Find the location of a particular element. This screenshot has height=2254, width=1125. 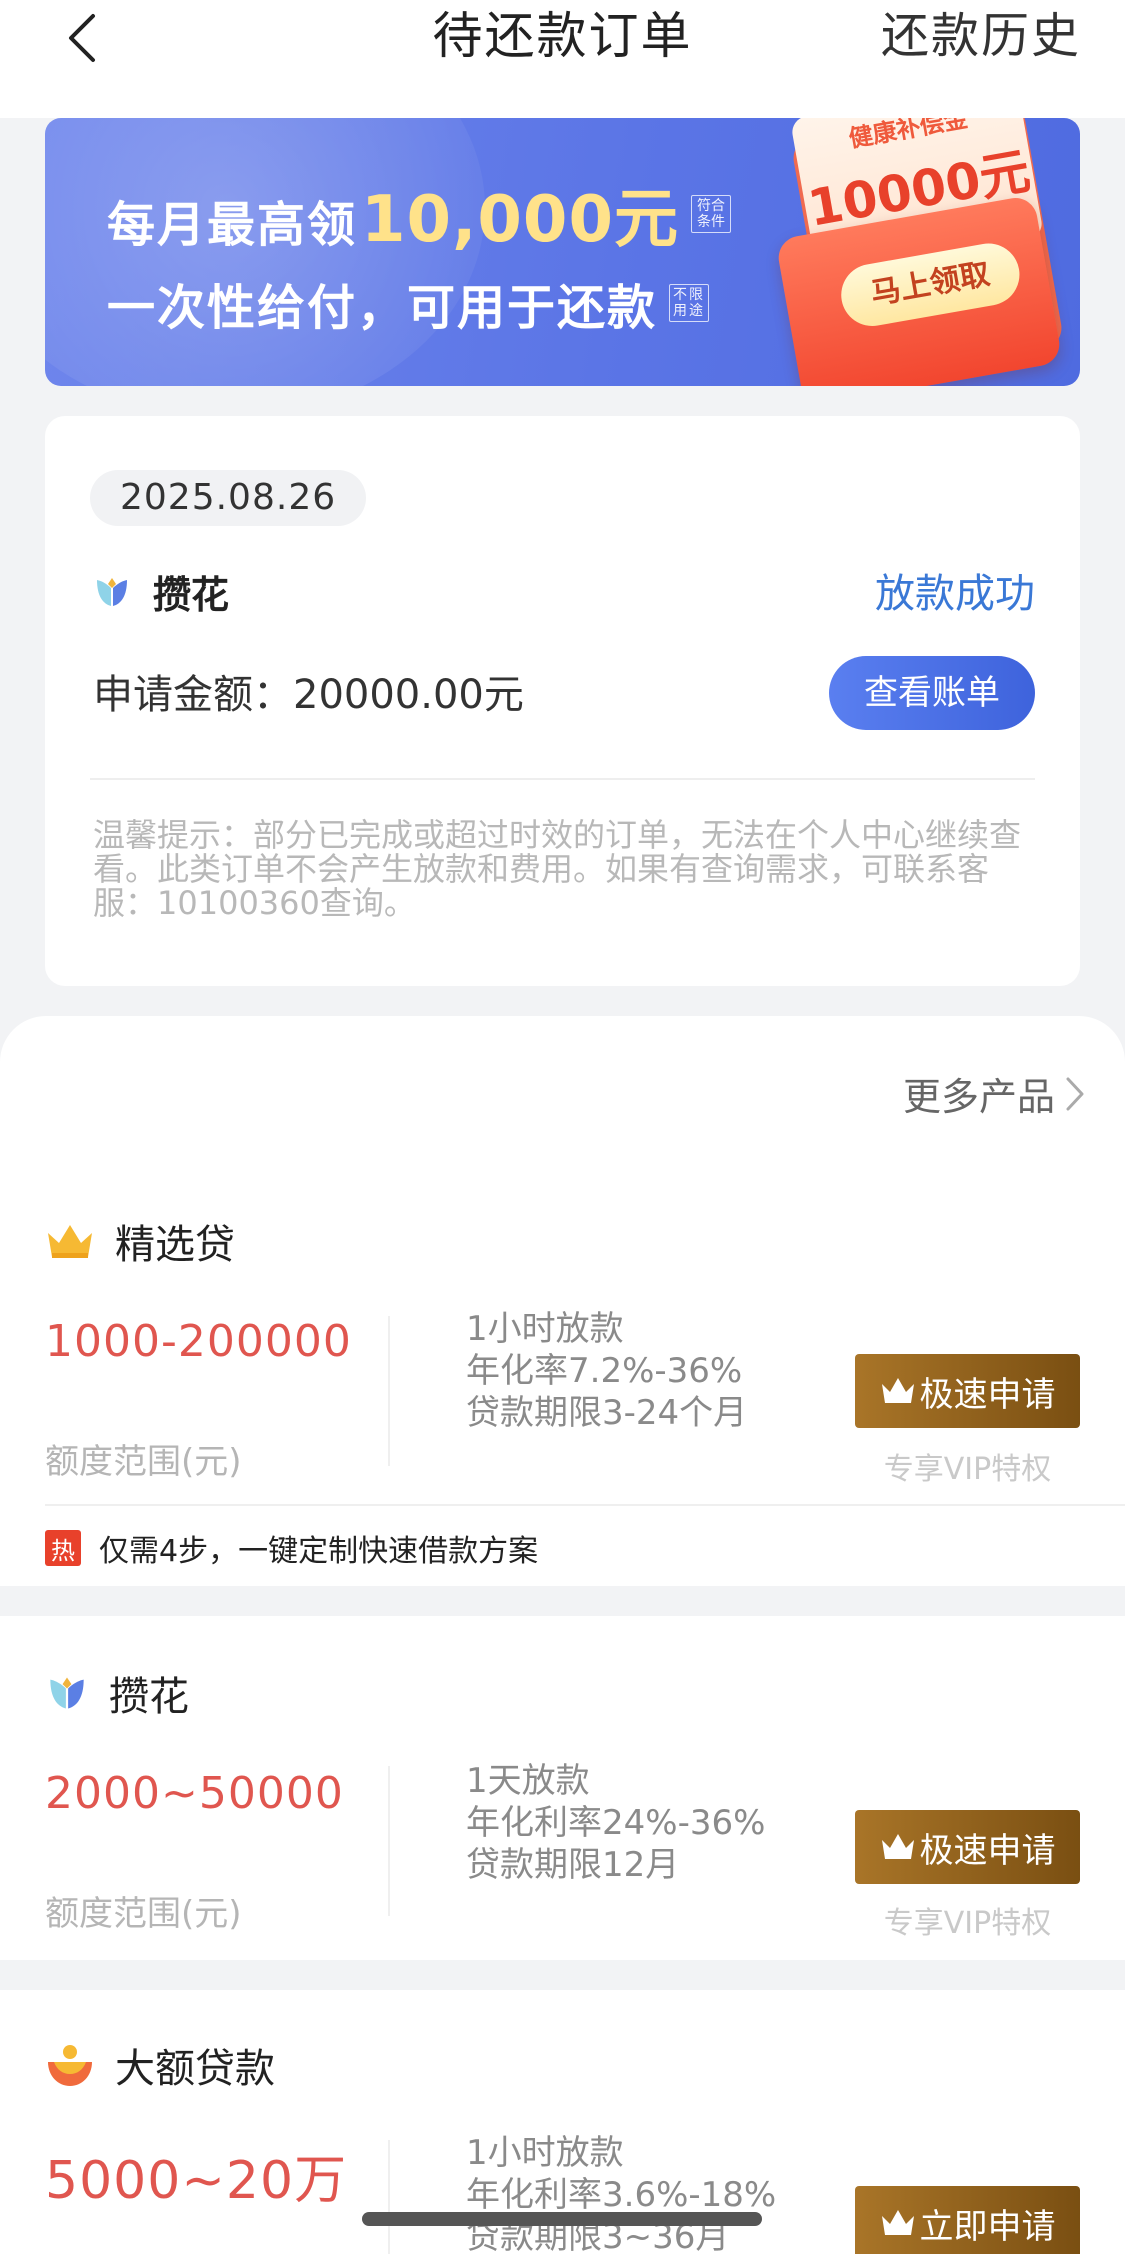

product-features: 1小时放款 年化利率3.6%-18% 贷款期限3~36月 is located at coordinates (621, 2193).